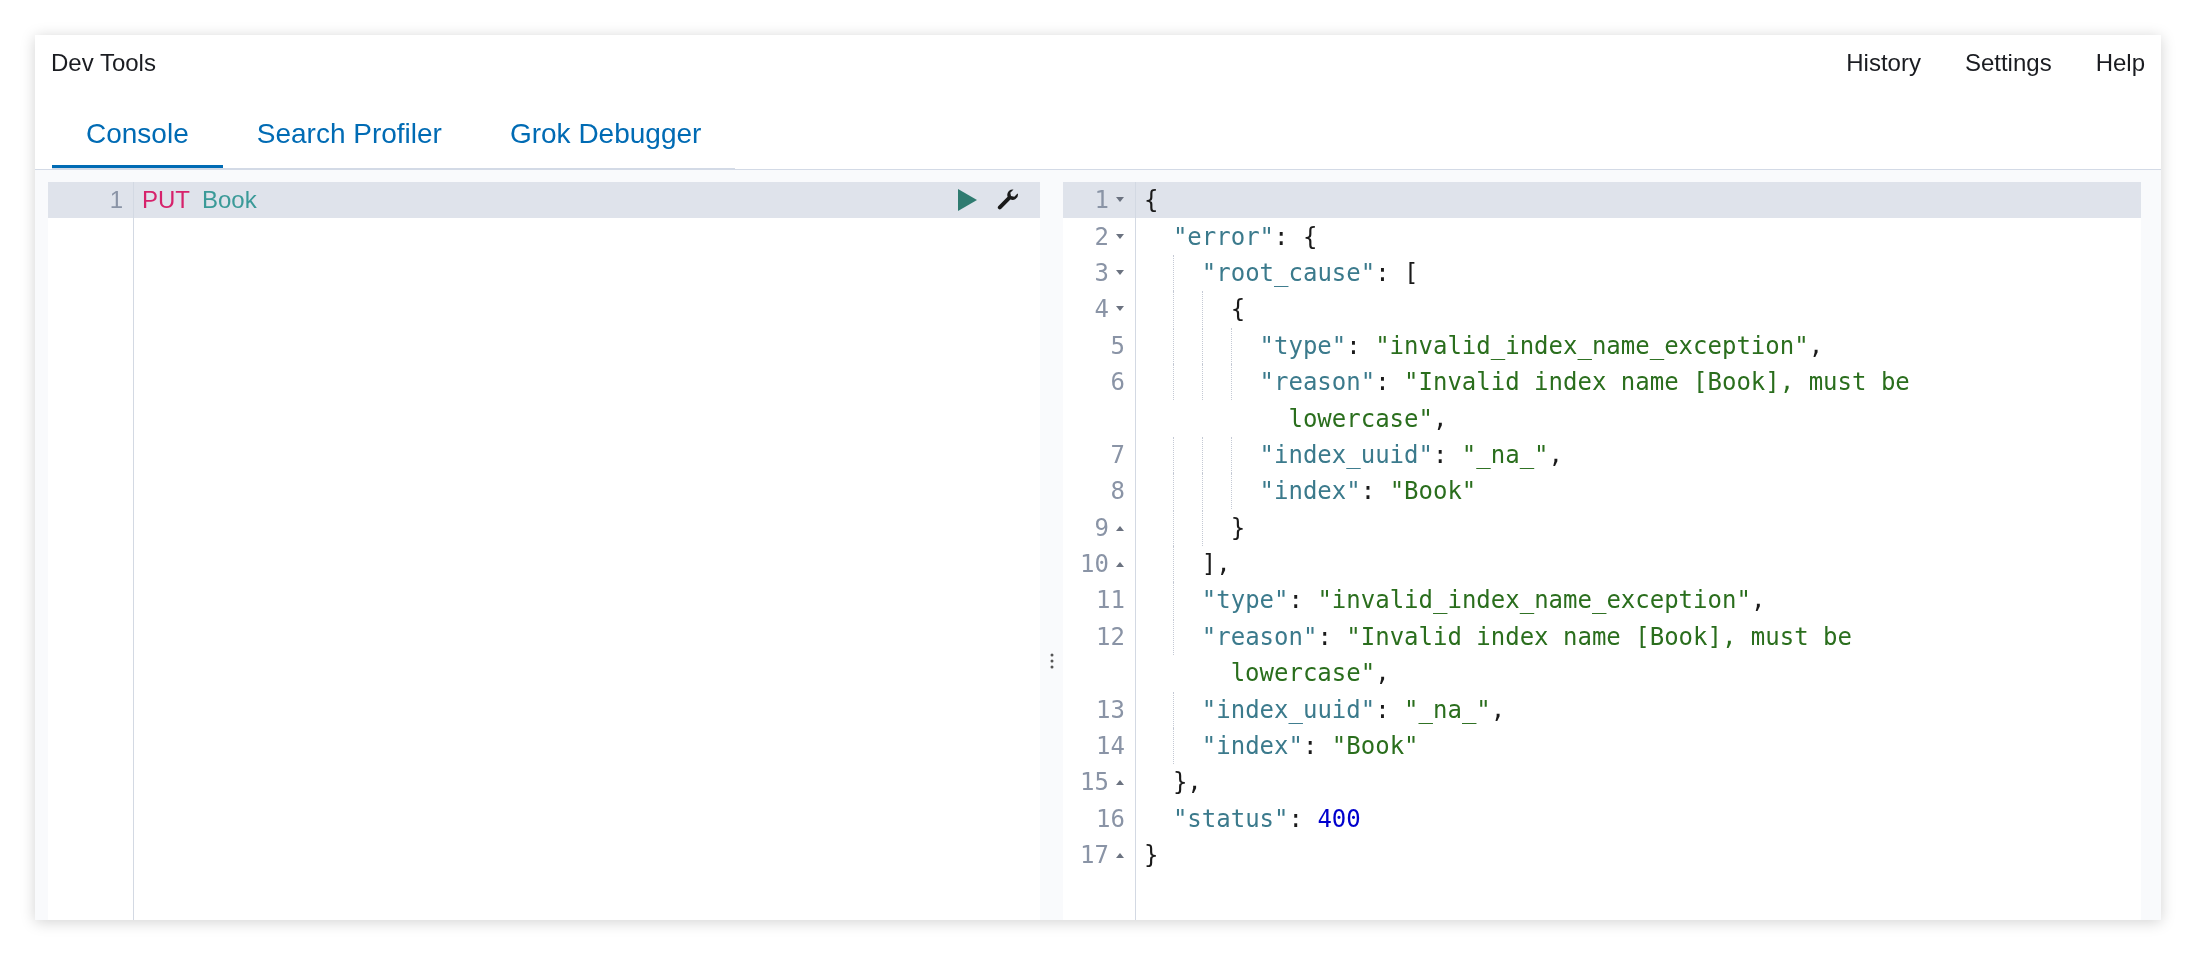 The height and width of the screenshot is (956, 2196). I want to click on code-line: },, so click(1186, 783).